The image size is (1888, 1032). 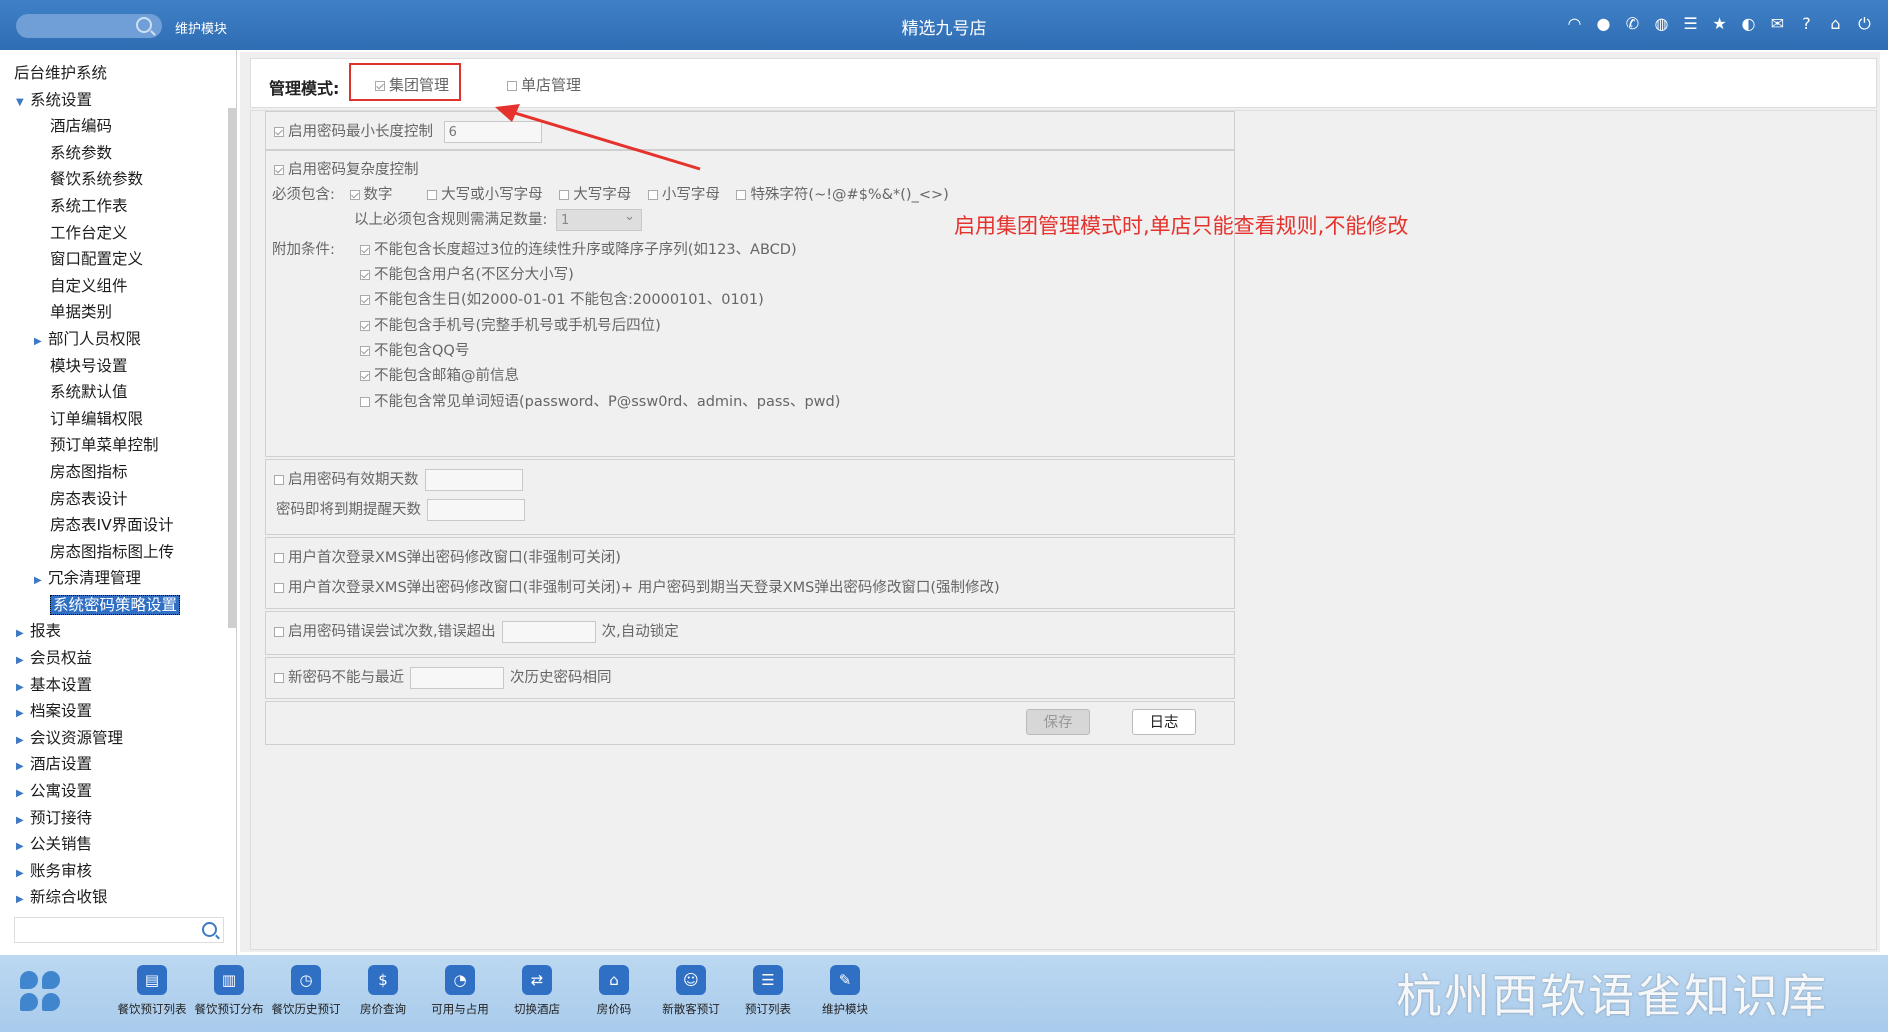 I want to click on sidebar-item: ▼ 系统设置, so click(x=119, y=100).